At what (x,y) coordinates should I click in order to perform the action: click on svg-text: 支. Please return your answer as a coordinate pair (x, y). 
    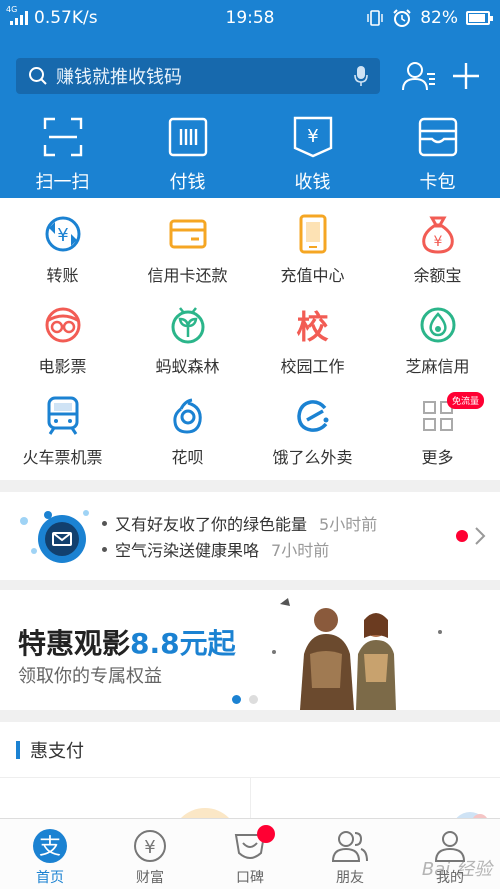
    Looking at the image, I should click on (50, 847).